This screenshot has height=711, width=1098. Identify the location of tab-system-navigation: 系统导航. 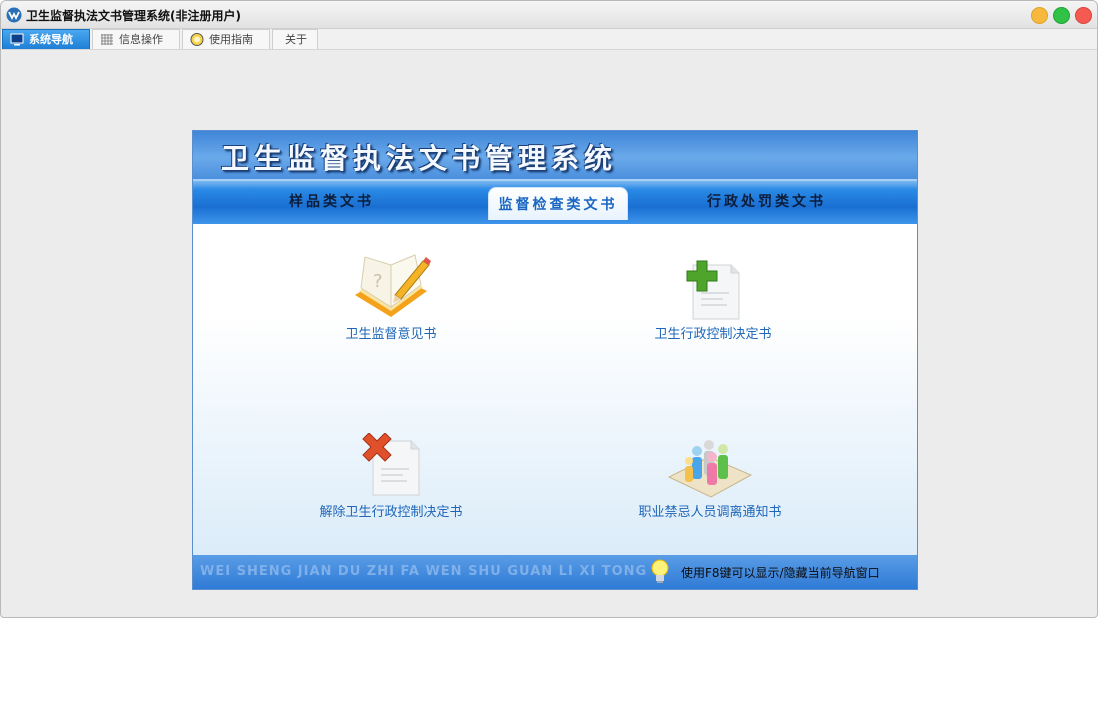
(46, 39).